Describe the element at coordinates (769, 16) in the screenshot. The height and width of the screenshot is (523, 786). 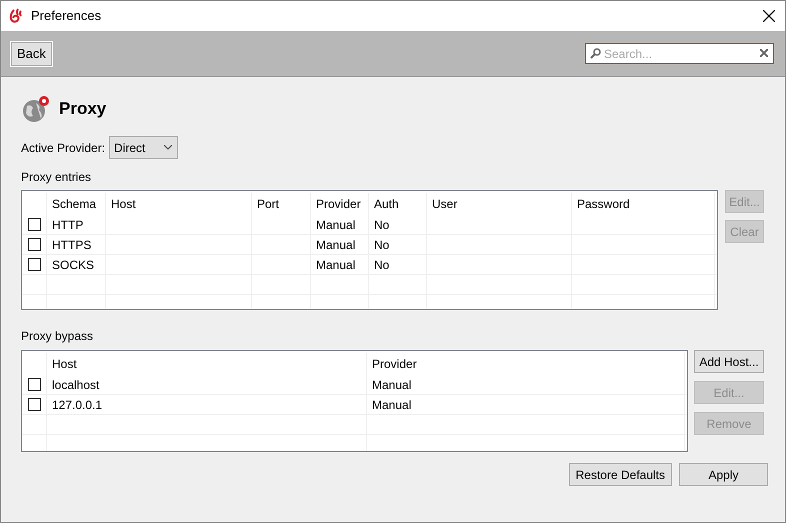
I see `close-icon` at that location.